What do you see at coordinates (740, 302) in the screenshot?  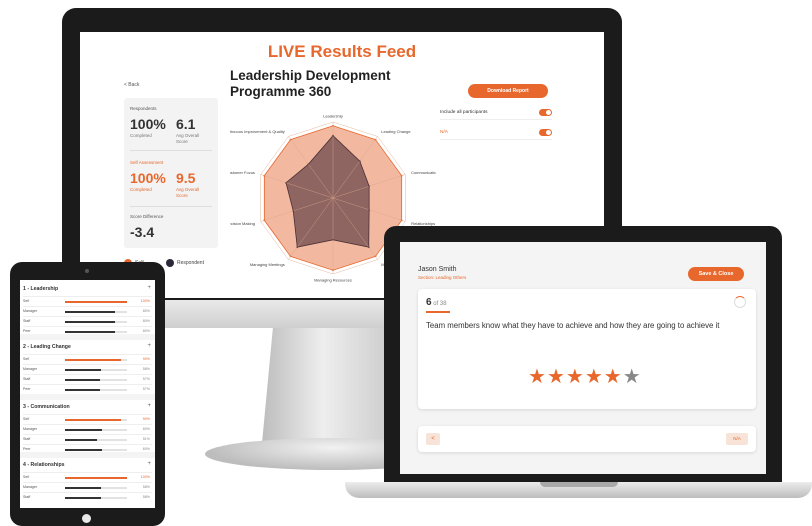 I see `progress-ring-icon` at bounding box center [740, 302].